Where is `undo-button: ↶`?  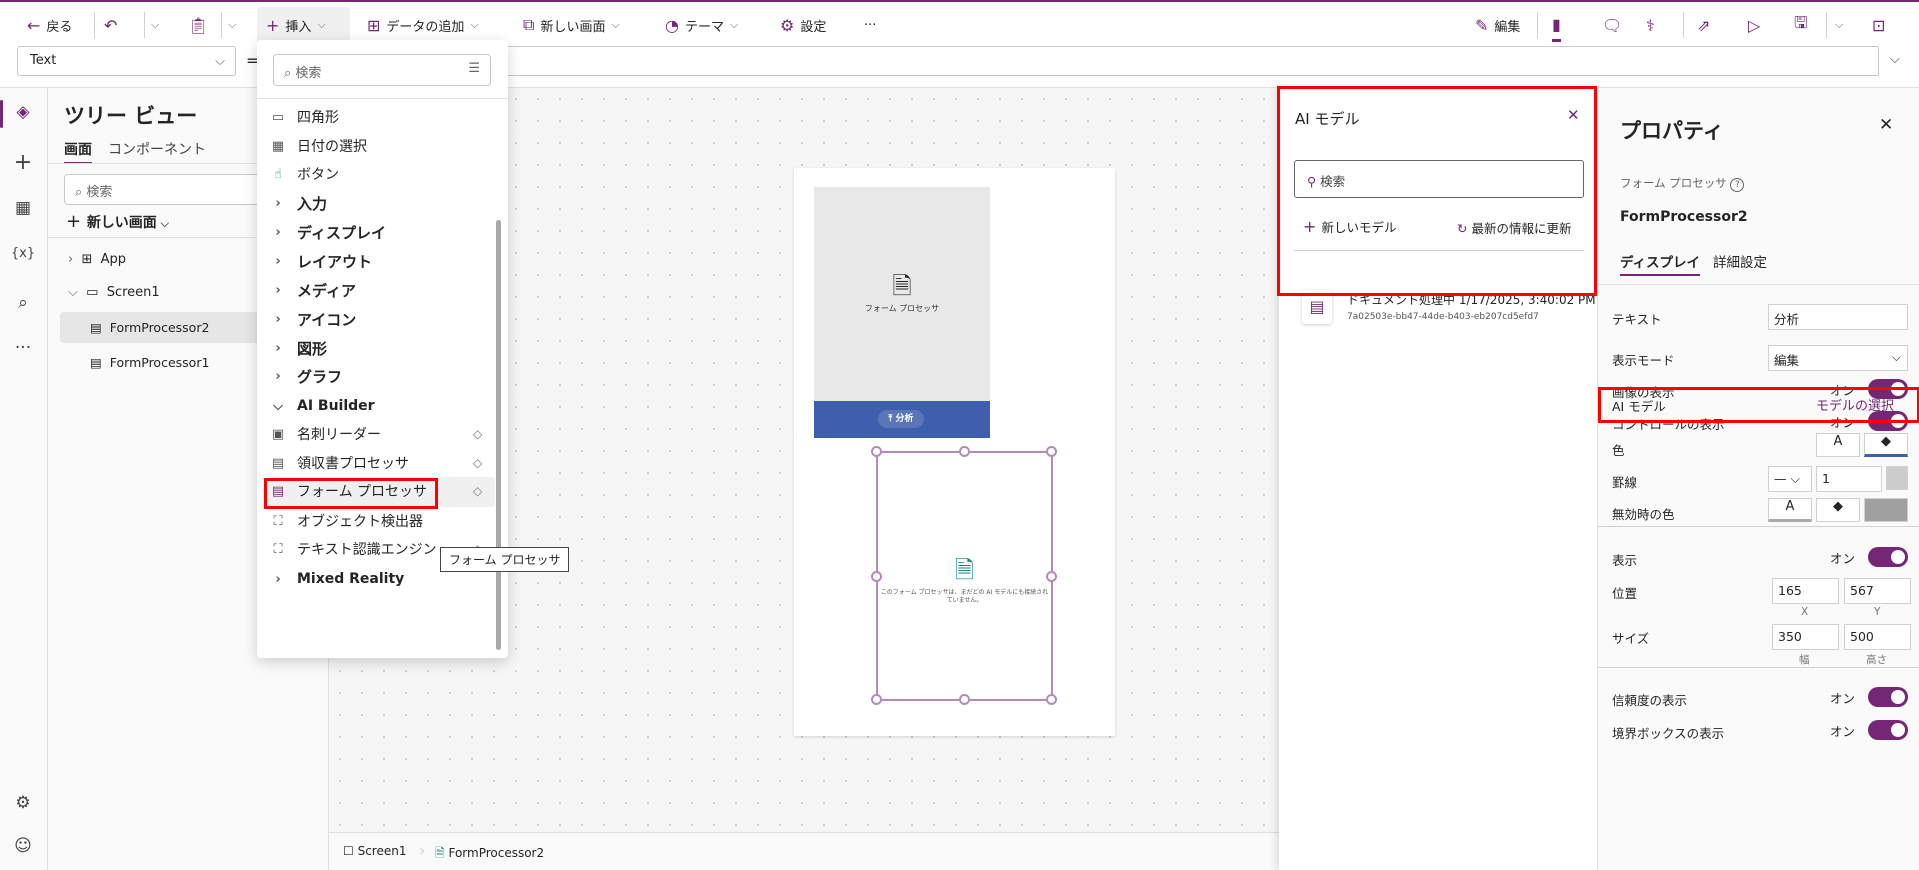 undo-button: ↶ is located at coordinates (110, 25).